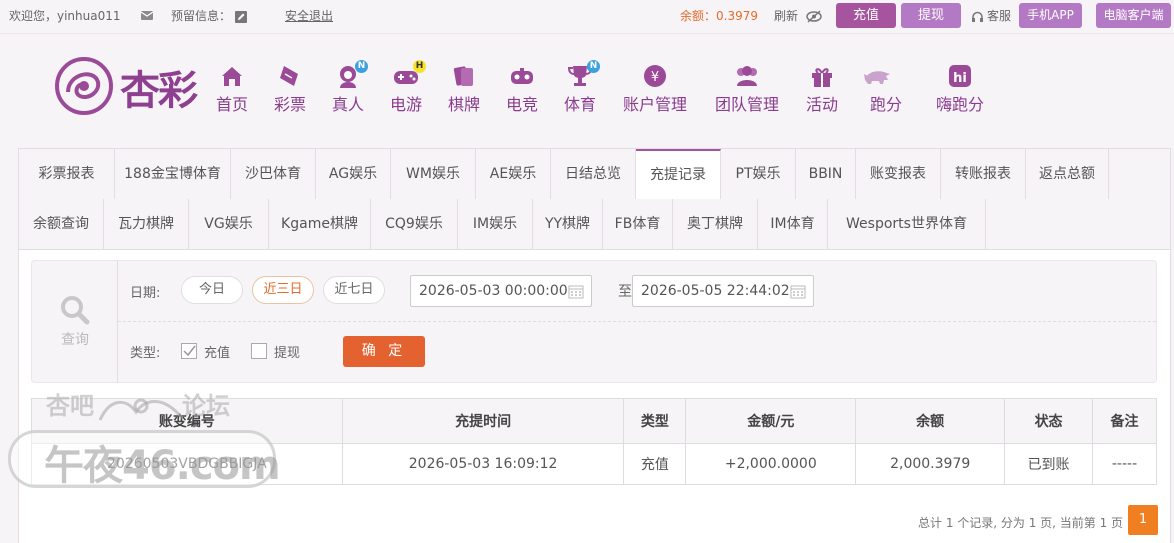  What do you see at coordinates (793, 224) in the screenshot?
I see `tab-tabs_row2-9: IM体育` at bounding box center [793, 224].